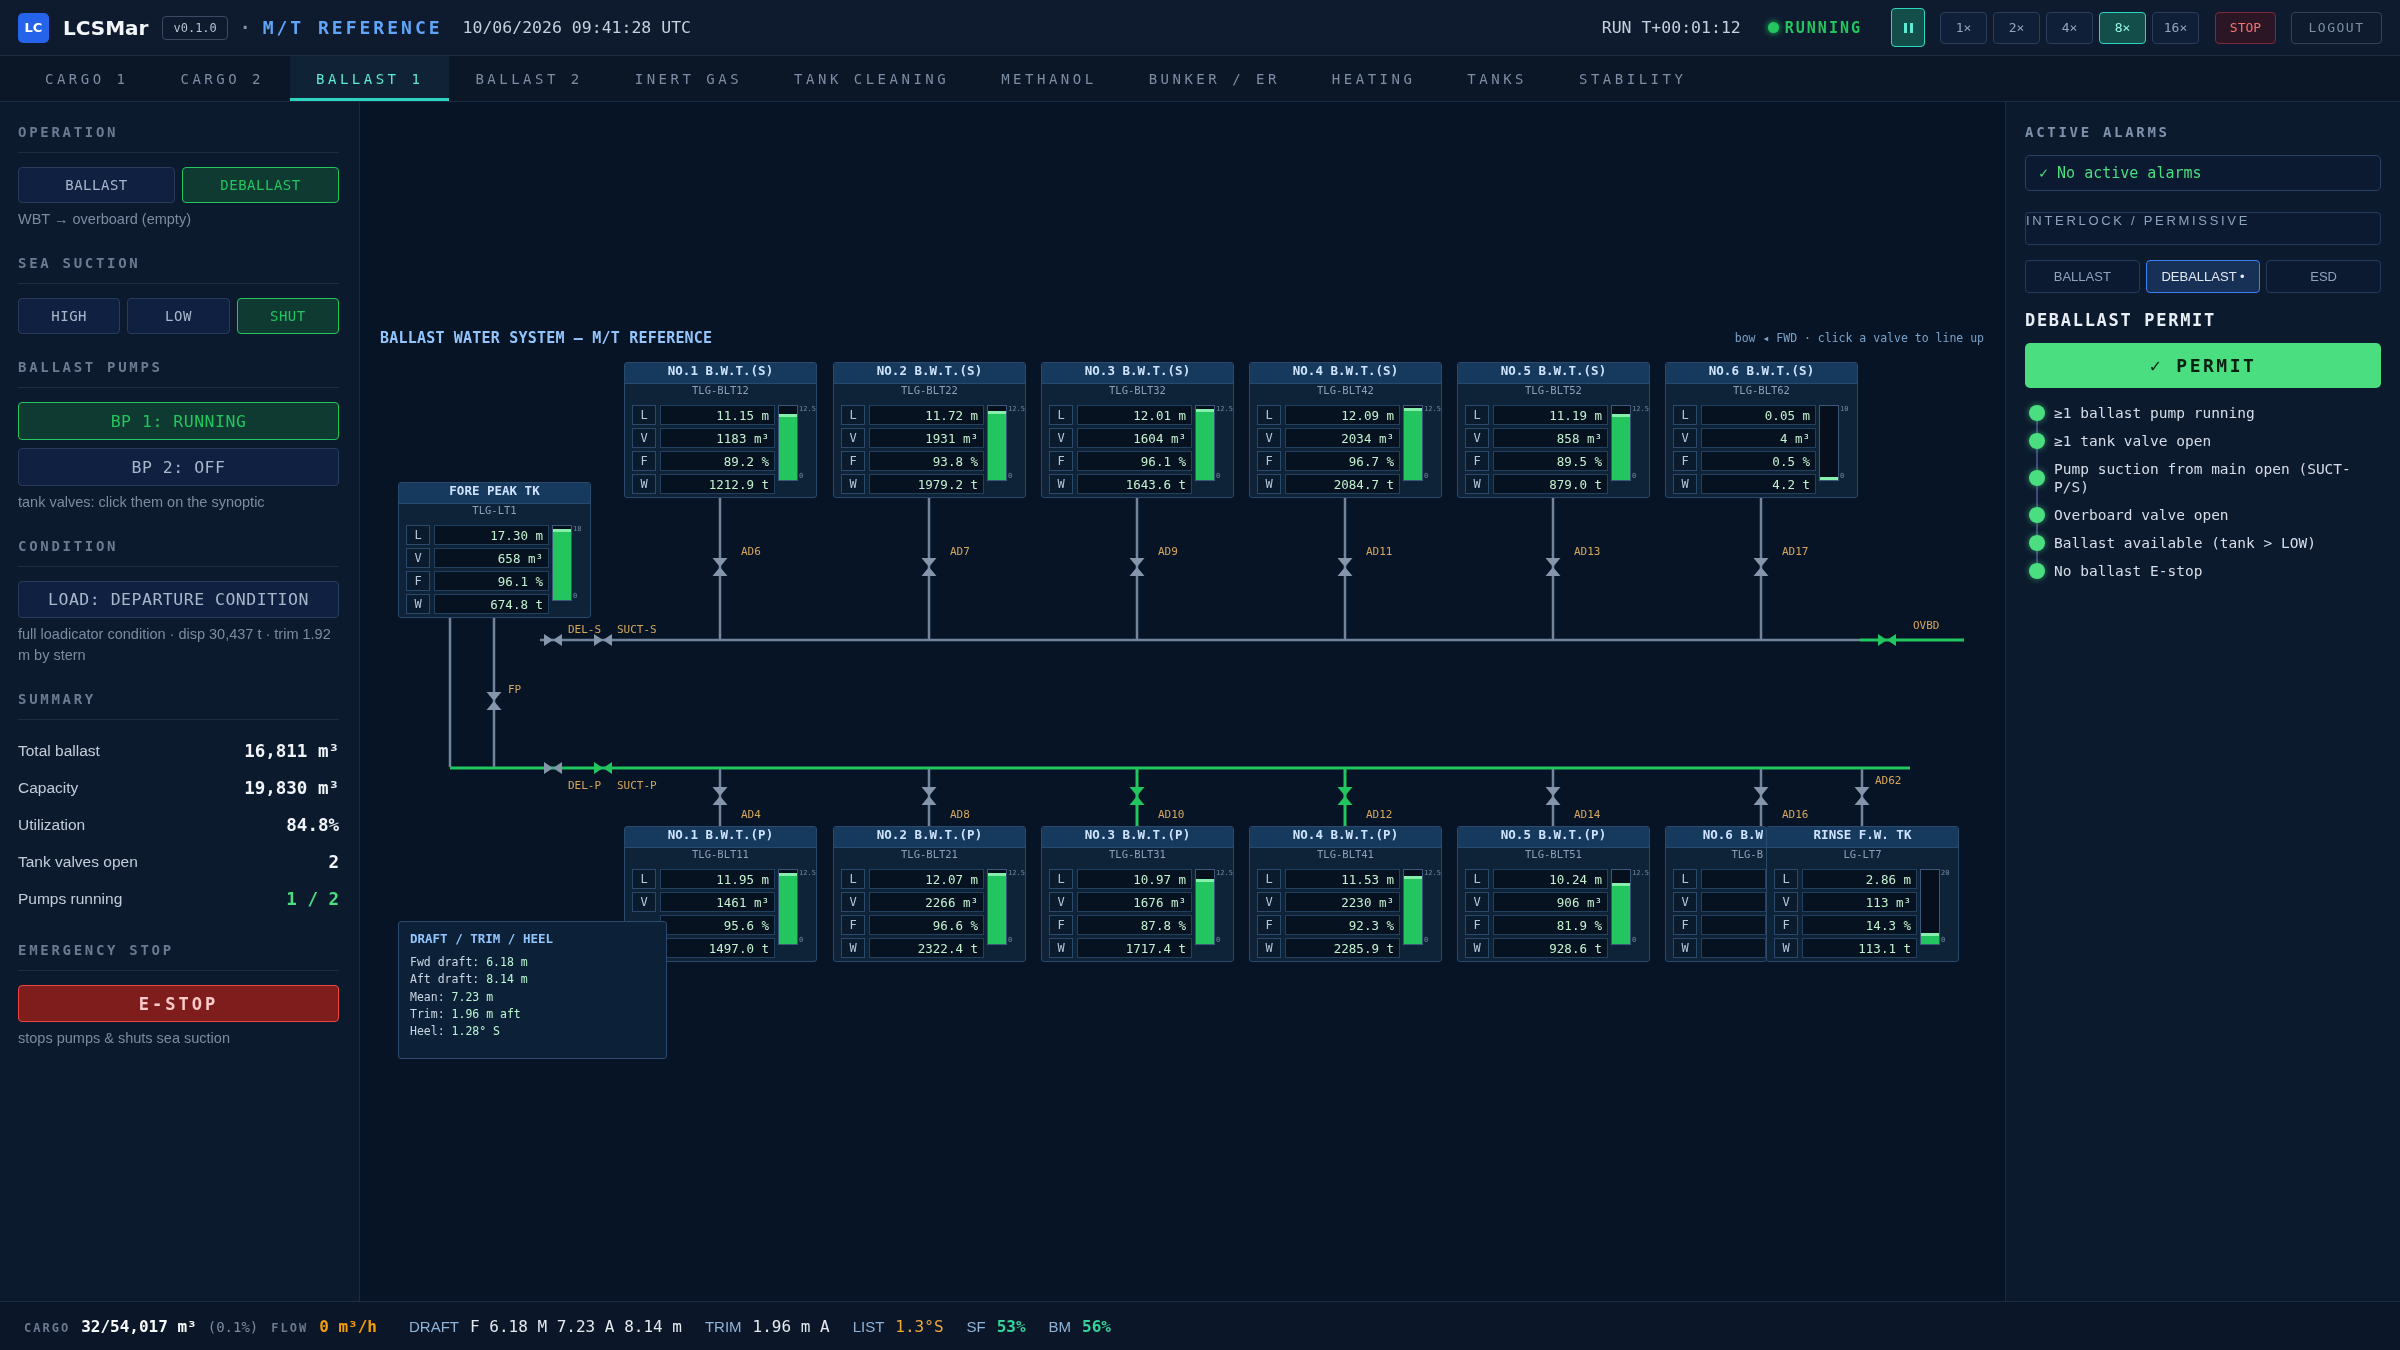 Image resolution: width=2400 pixels, height=1350 pixels. What do you see at coordinates (1373, 78) in the screenshot?
I see `tab: HEATING` at bounding box center [1373, 78].